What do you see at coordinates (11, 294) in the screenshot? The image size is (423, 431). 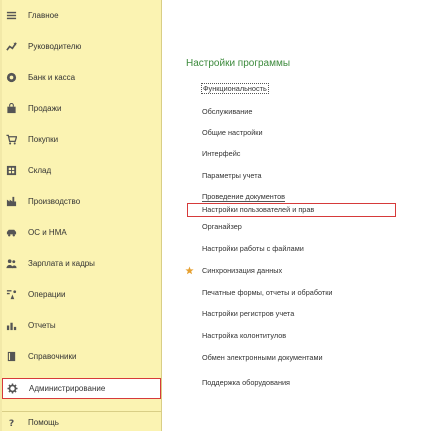 I see `operations-icon` at bounding box center [11, 294].